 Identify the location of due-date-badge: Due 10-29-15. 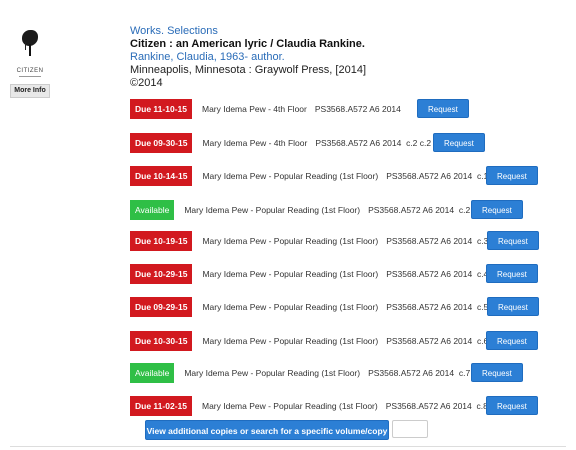
(161, 274).